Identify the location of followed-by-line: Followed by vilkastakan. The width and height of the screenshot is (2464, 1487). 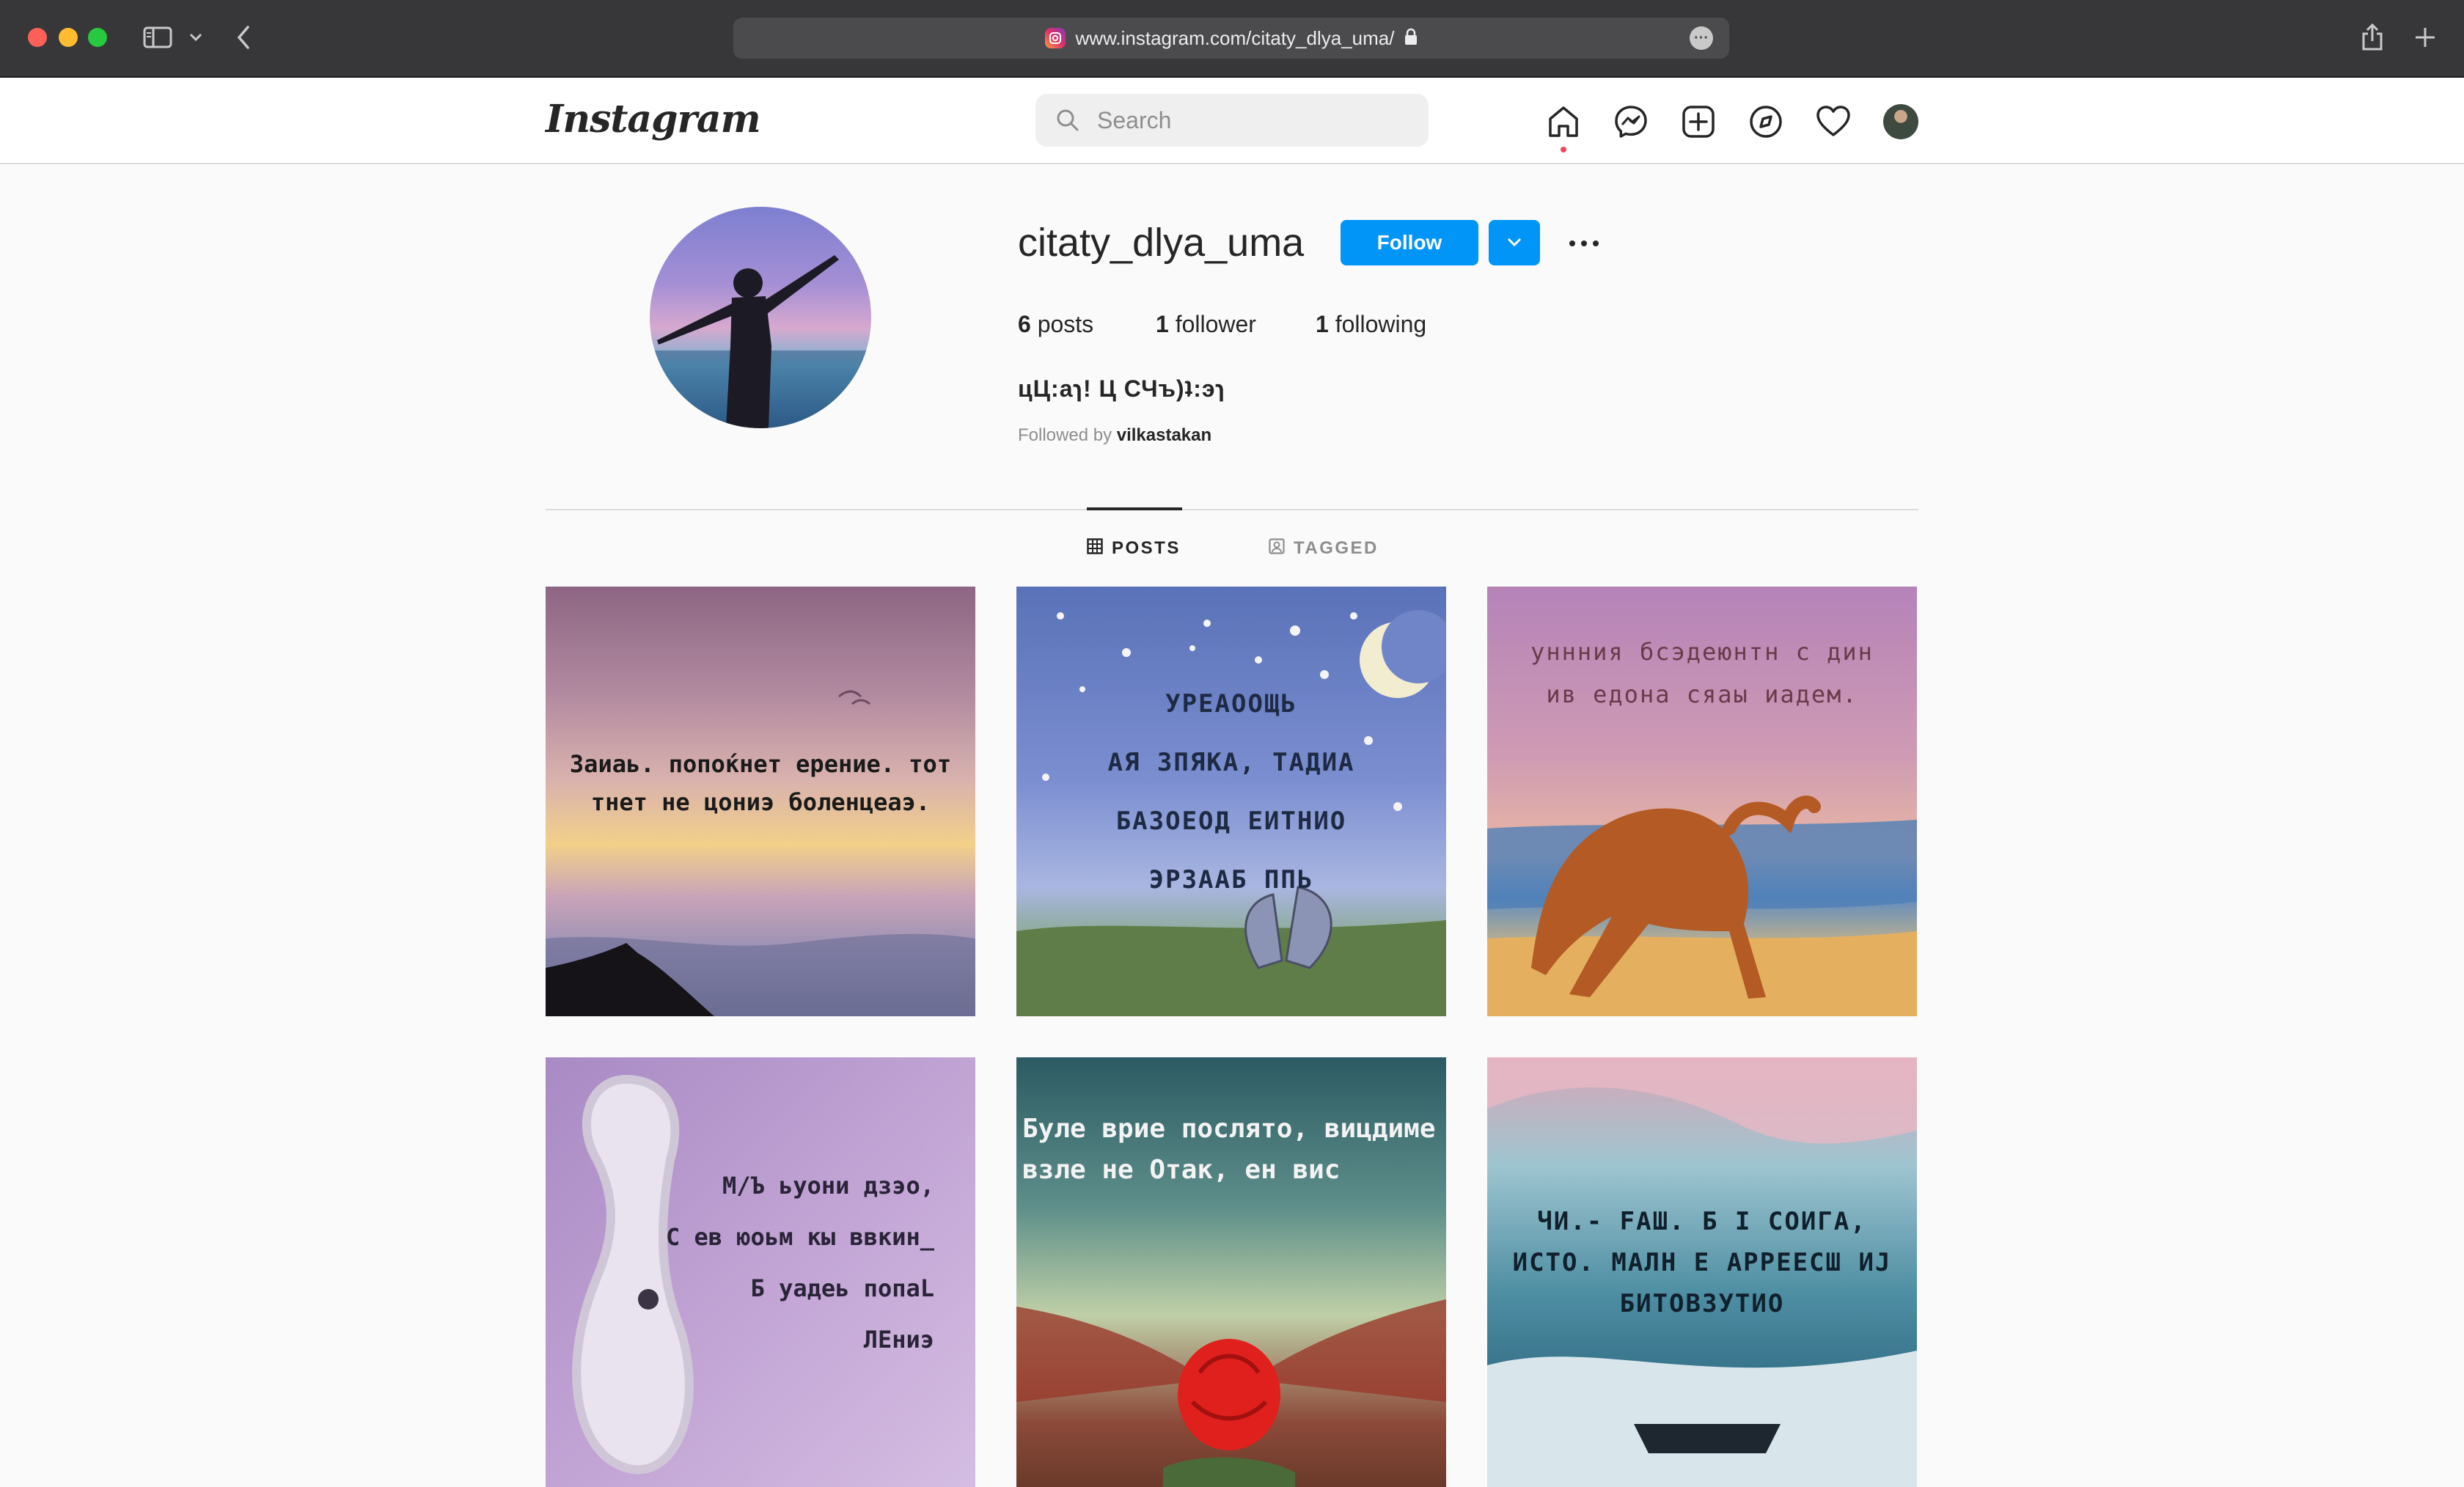
(1114, 435).